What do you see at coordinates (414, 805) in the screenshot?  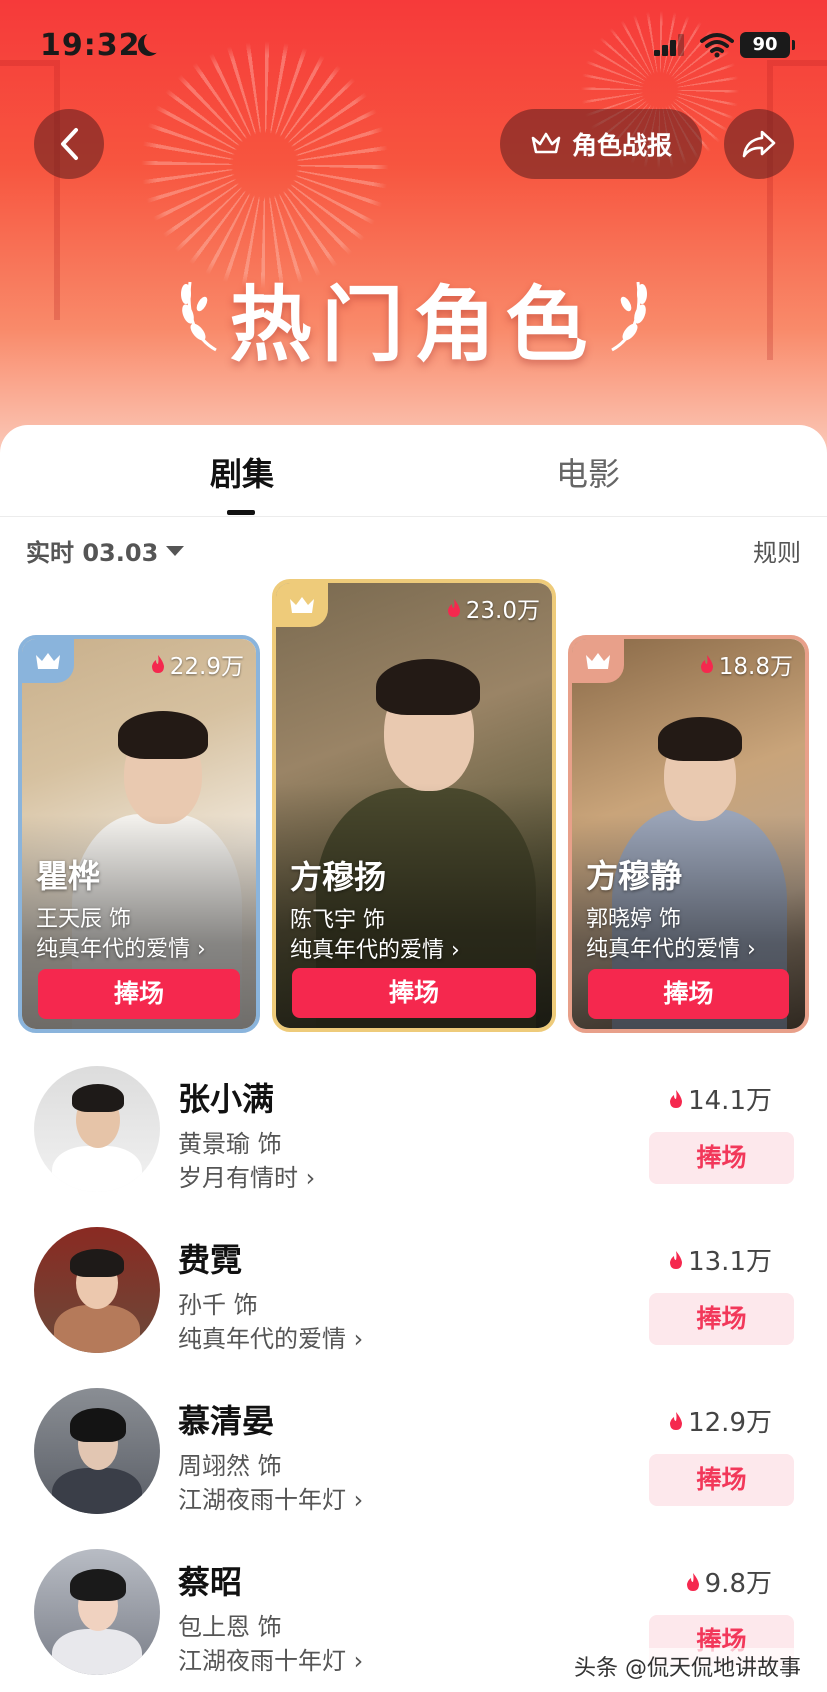 I see `podium-card-rank-1: 23.0万 方穆扬 陈飞宇 饰 纯真年代的爱情 › 捧场` at bounding box center [414, 805].